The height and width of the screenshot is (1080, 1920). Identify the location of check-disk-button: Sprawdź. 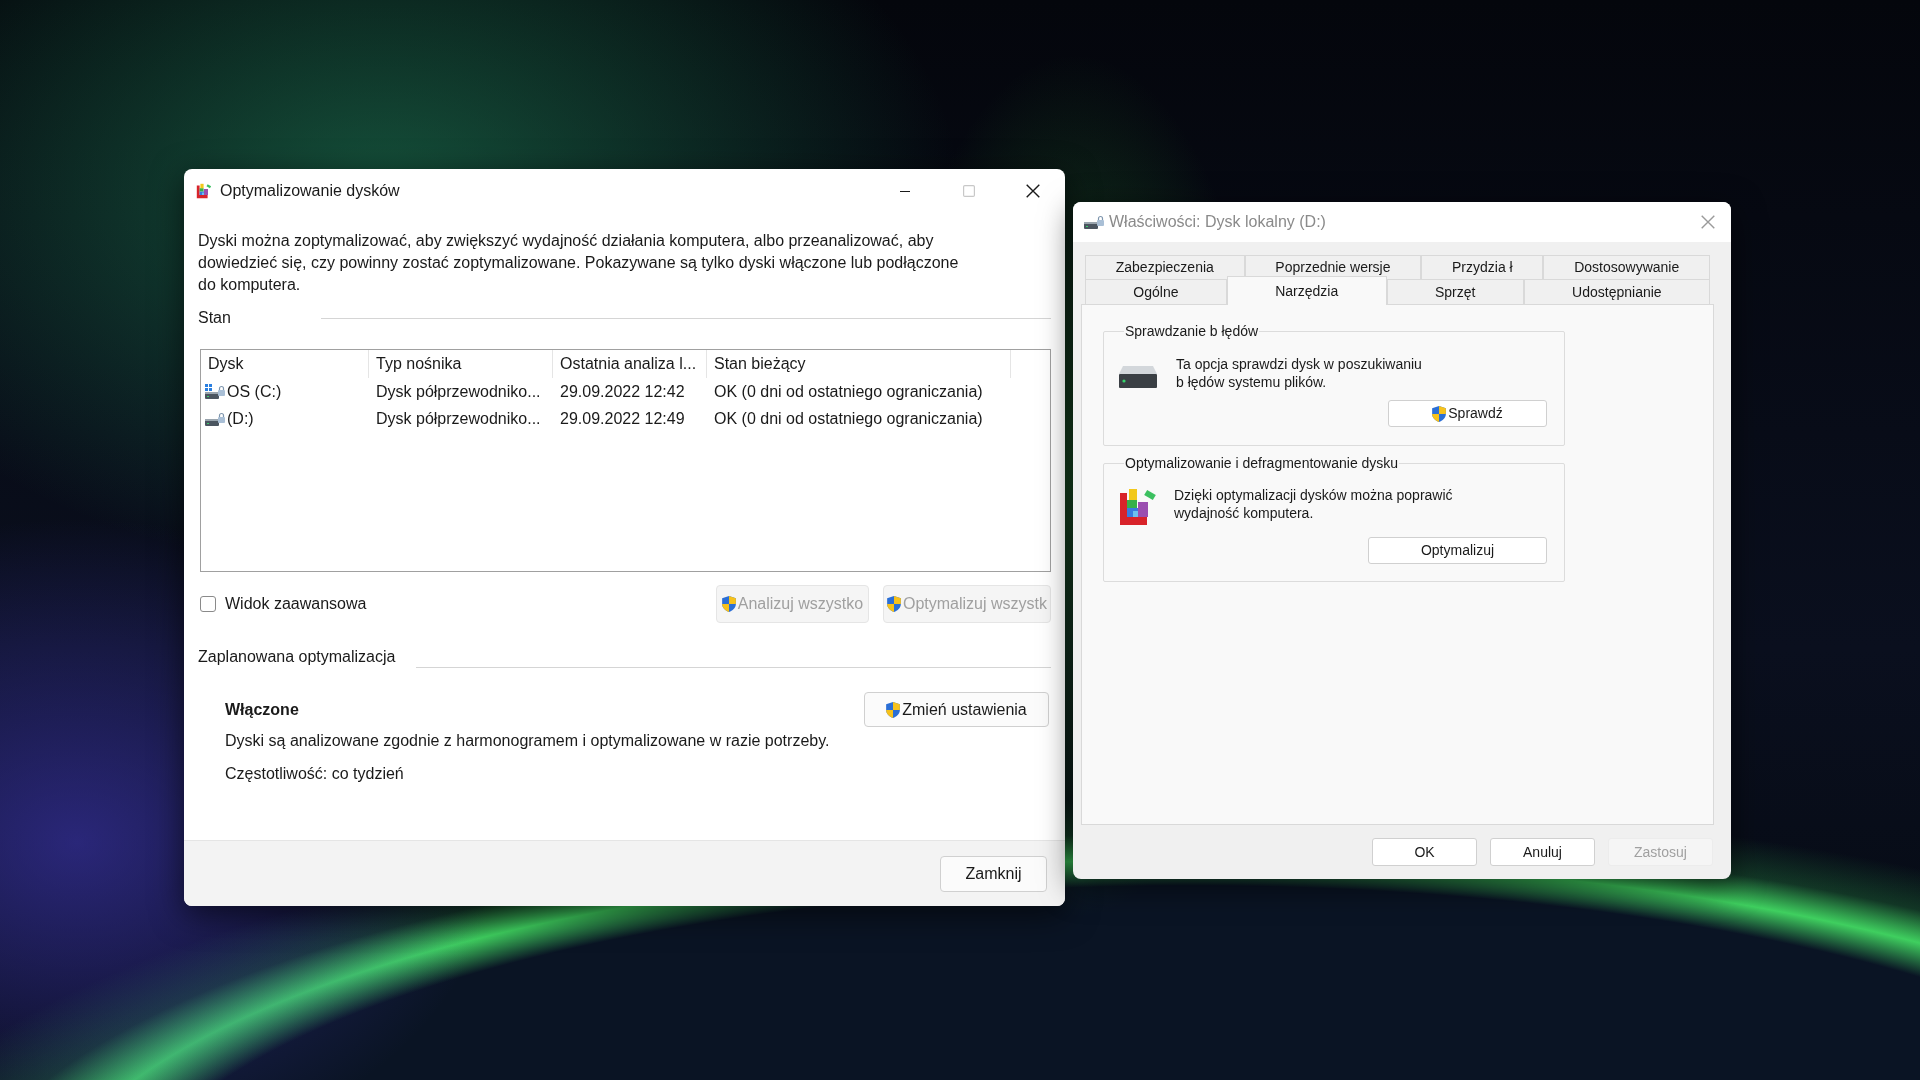
(1467, 413).